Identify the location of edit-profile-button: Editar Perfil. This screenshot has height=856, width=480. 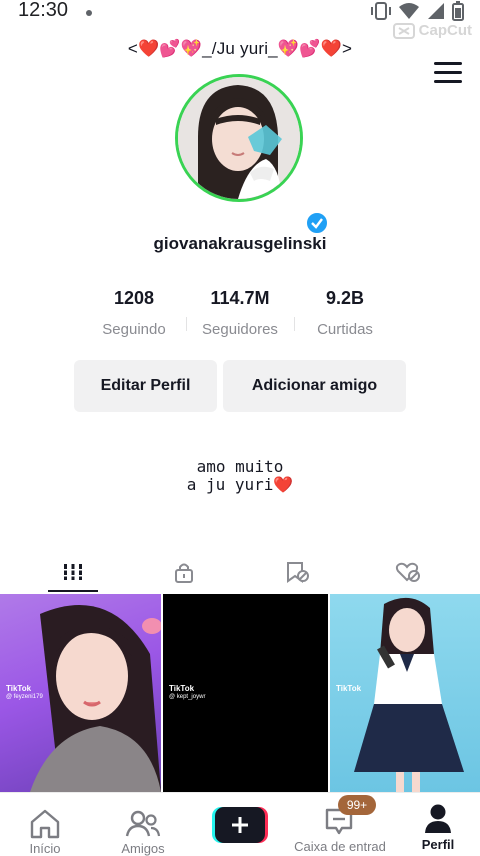
(145, 386).